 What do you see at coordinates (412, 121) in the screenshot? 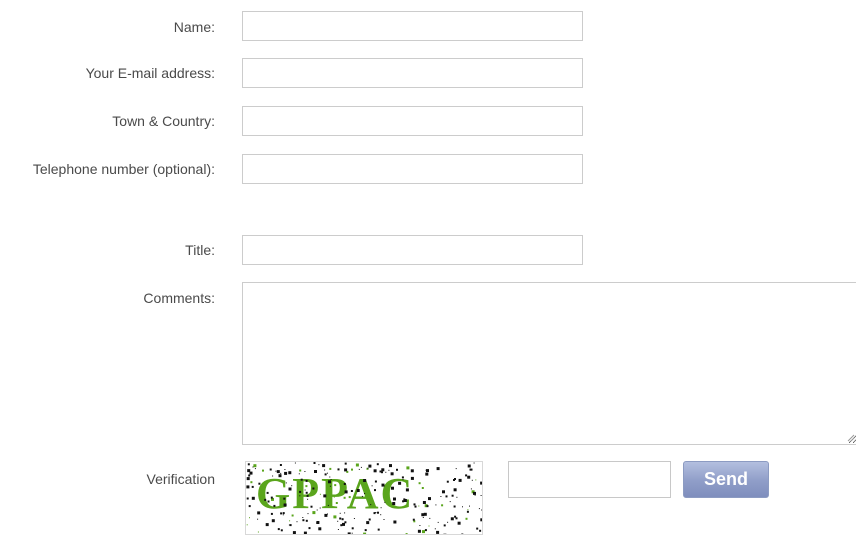
I see `town-country-input` at bounding box center [412, 121].